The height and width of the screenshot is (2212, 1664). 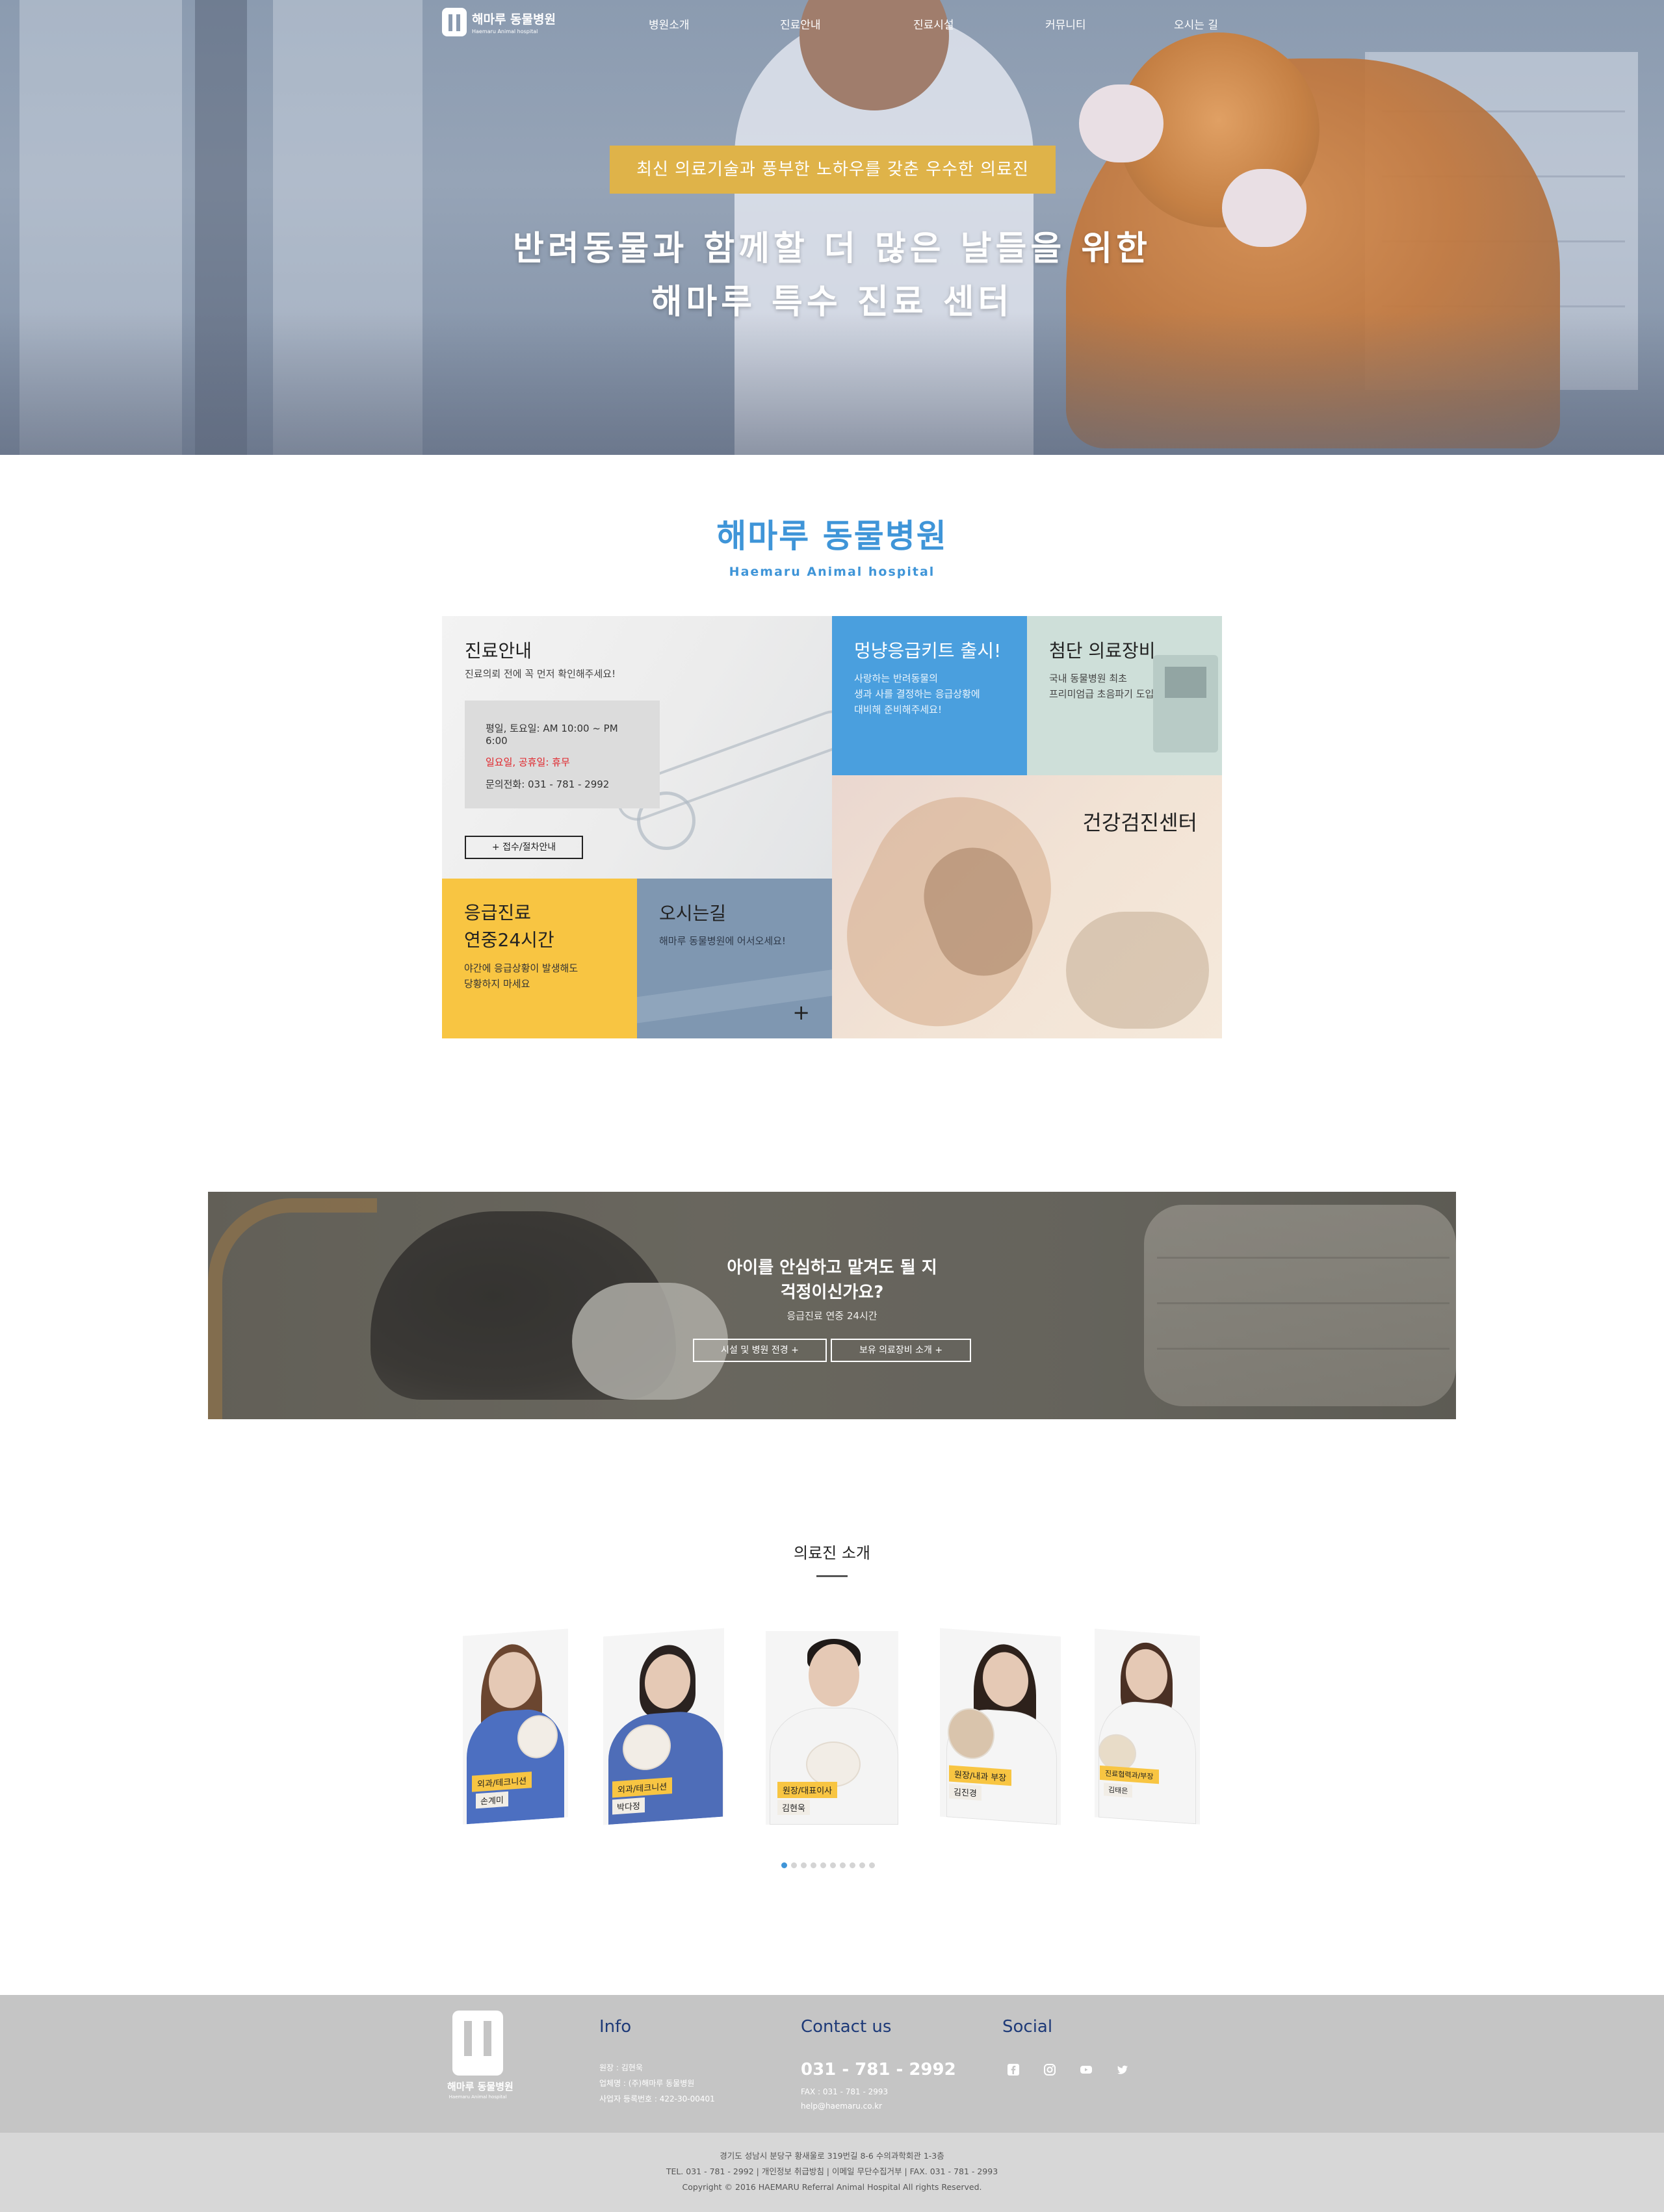 I want to click on banner-overlay, so click(x=832, y=1305).